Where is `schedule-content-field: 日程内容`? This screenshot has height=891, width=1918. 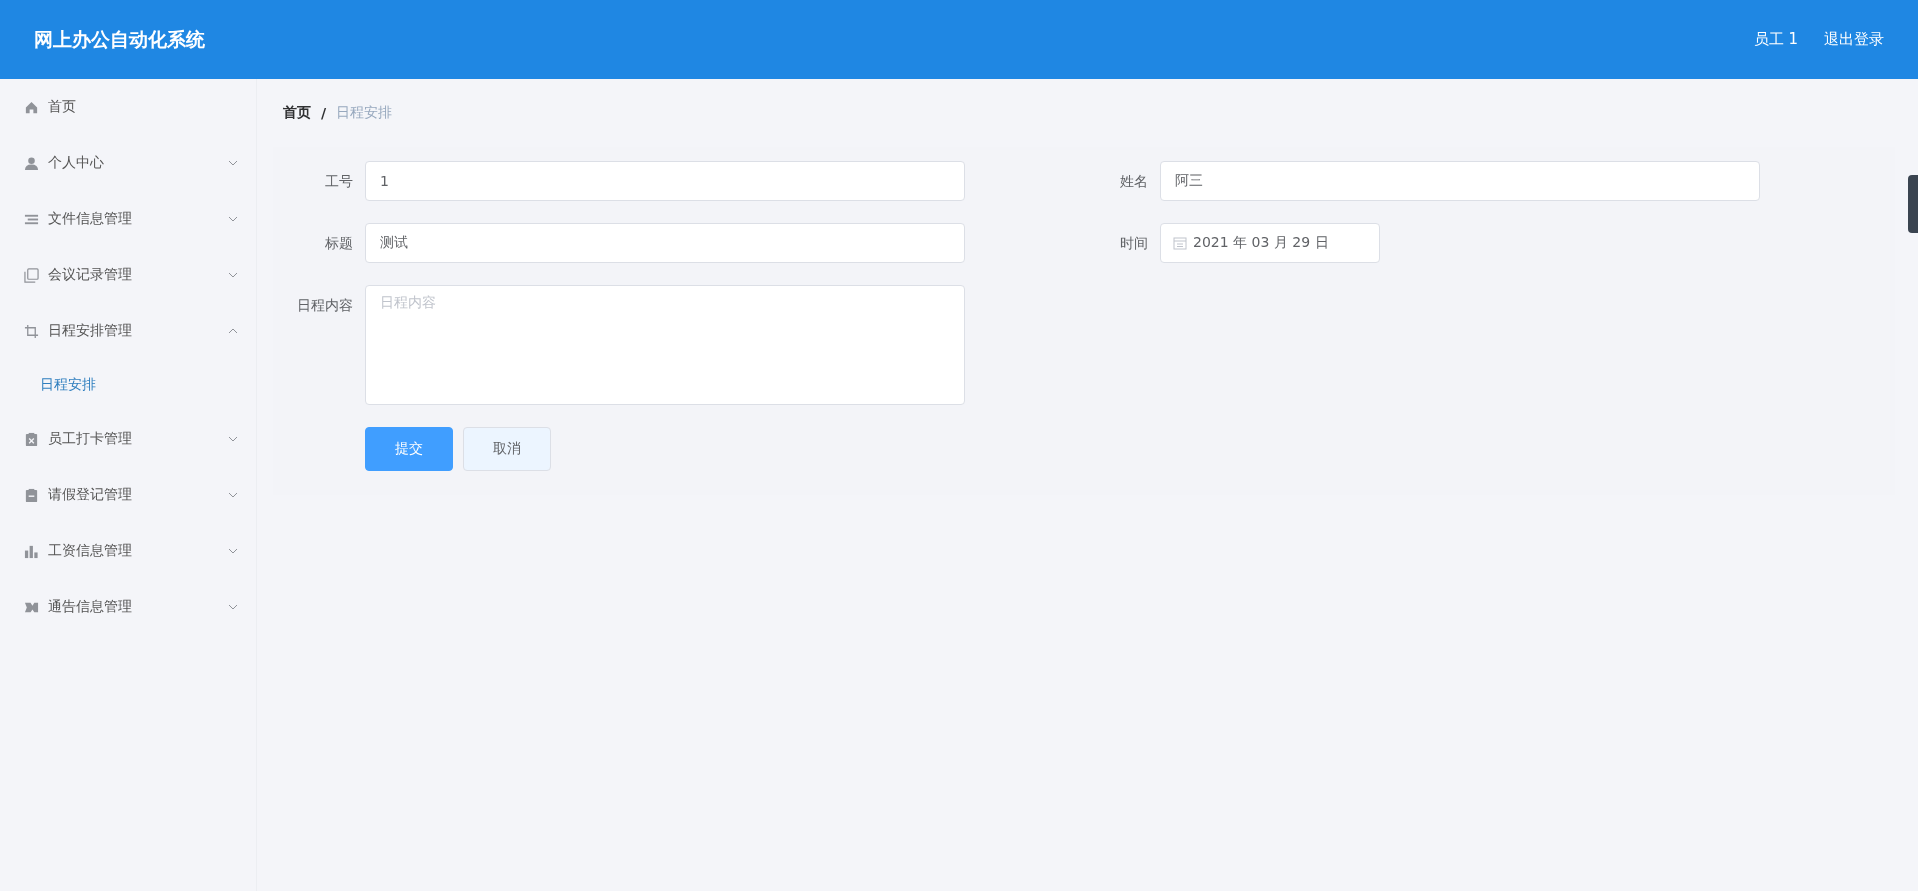 schedule-content-field: 日程内容 is located at coordinates (665, 345).